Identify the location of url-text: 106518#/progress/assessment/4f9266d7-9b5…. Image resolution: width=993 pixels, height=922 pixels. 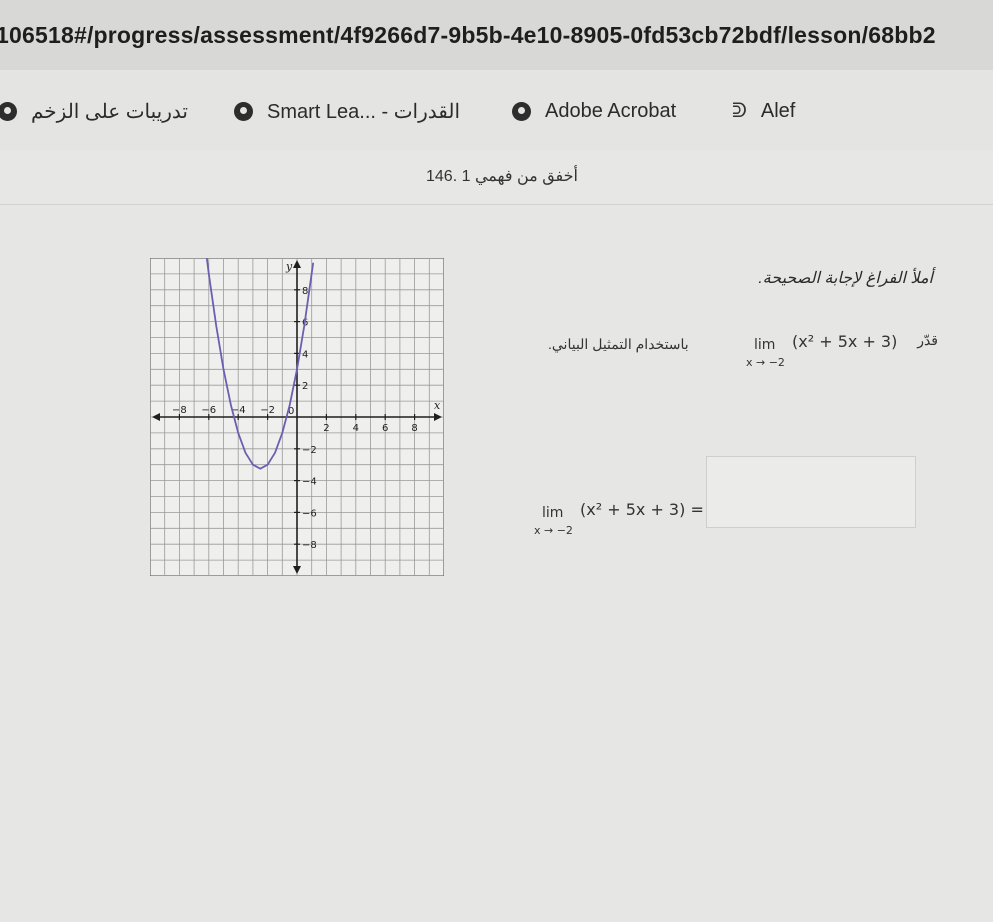
(468, 35).